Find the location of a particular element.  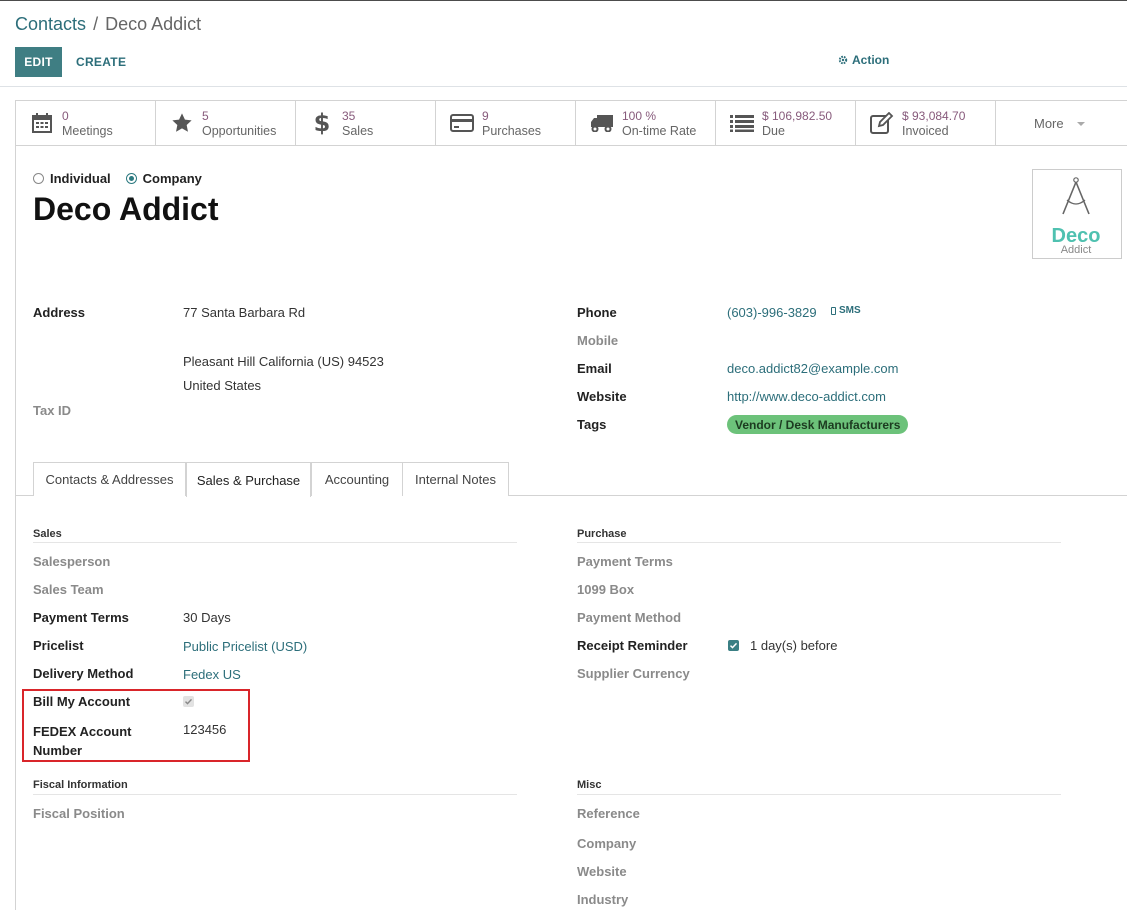

breadcrumb-current: Deco Addict is located at coordinates (153, 24).